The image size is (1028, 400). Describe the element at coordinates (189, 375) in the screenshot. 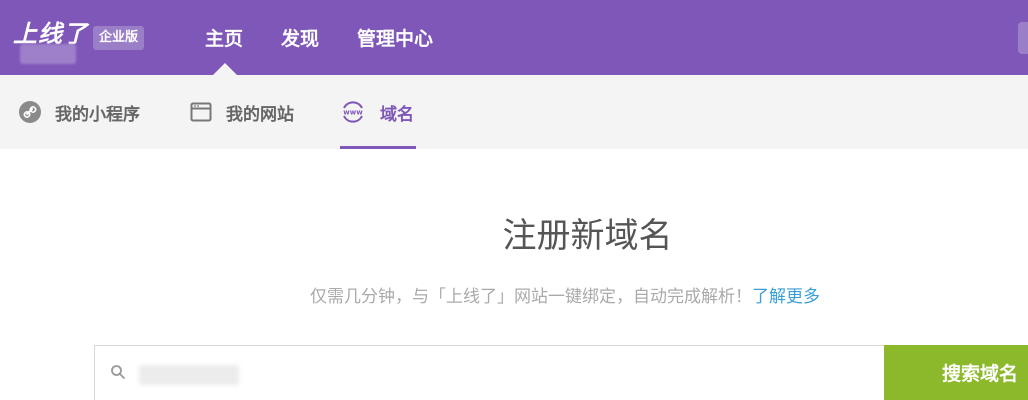

I see `search-input-value-blurred` at that location.